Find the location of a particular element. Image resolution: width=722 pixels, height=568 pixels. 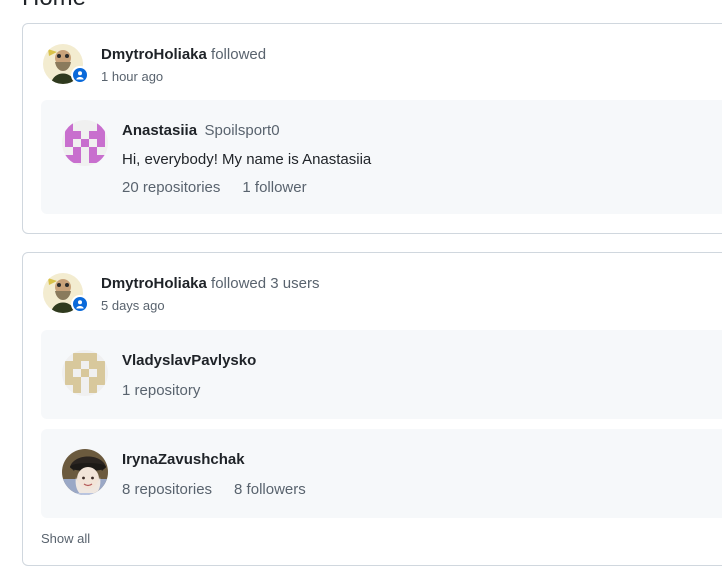

user-name-link: IrynaZavushchak is located at coordinates (183, 459).